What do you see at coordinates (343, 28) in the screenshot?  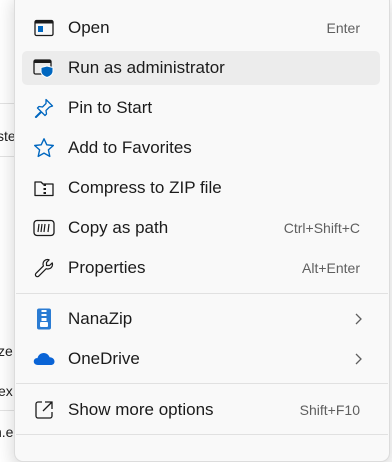 I see `shortcut-text: Enter` at bounding box center [343, 28].